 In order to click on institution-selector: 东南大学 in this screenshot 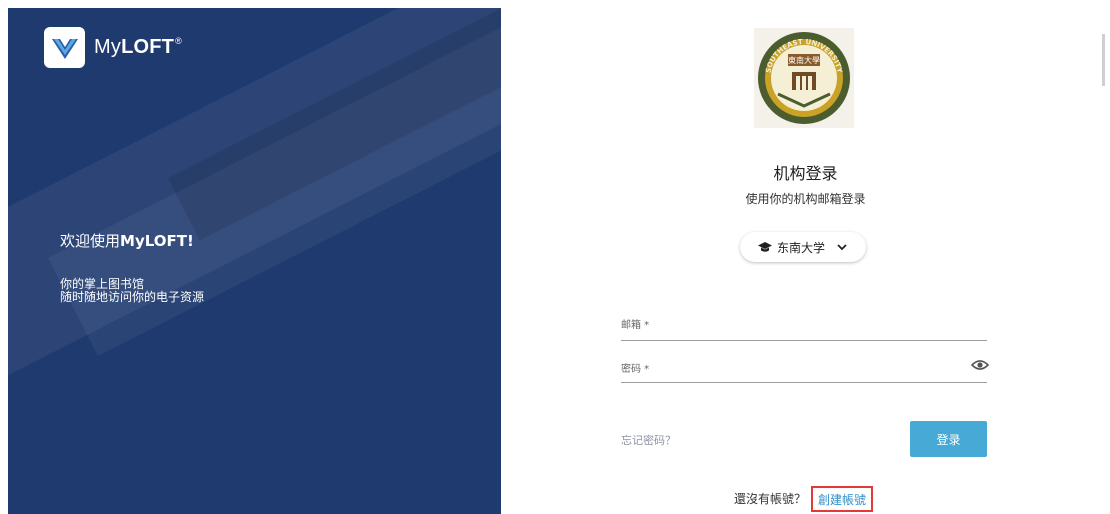, I will do `click(803, 247)`.